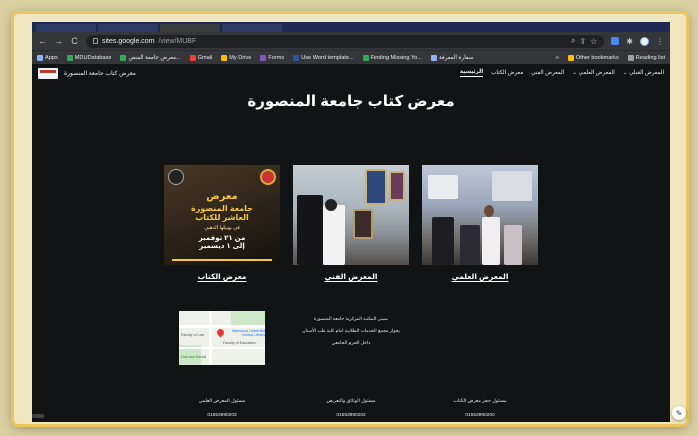 Image resolution: width=698 pixels, height=436 pixels. What do you see at coordinates (190, 28) in the screenshot?
I see `browser-tab-active` at bounding box center [190, 28].